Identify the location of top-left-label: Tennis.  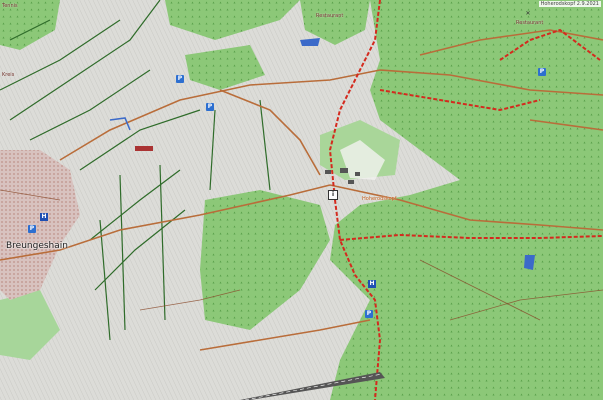
(10, 6).